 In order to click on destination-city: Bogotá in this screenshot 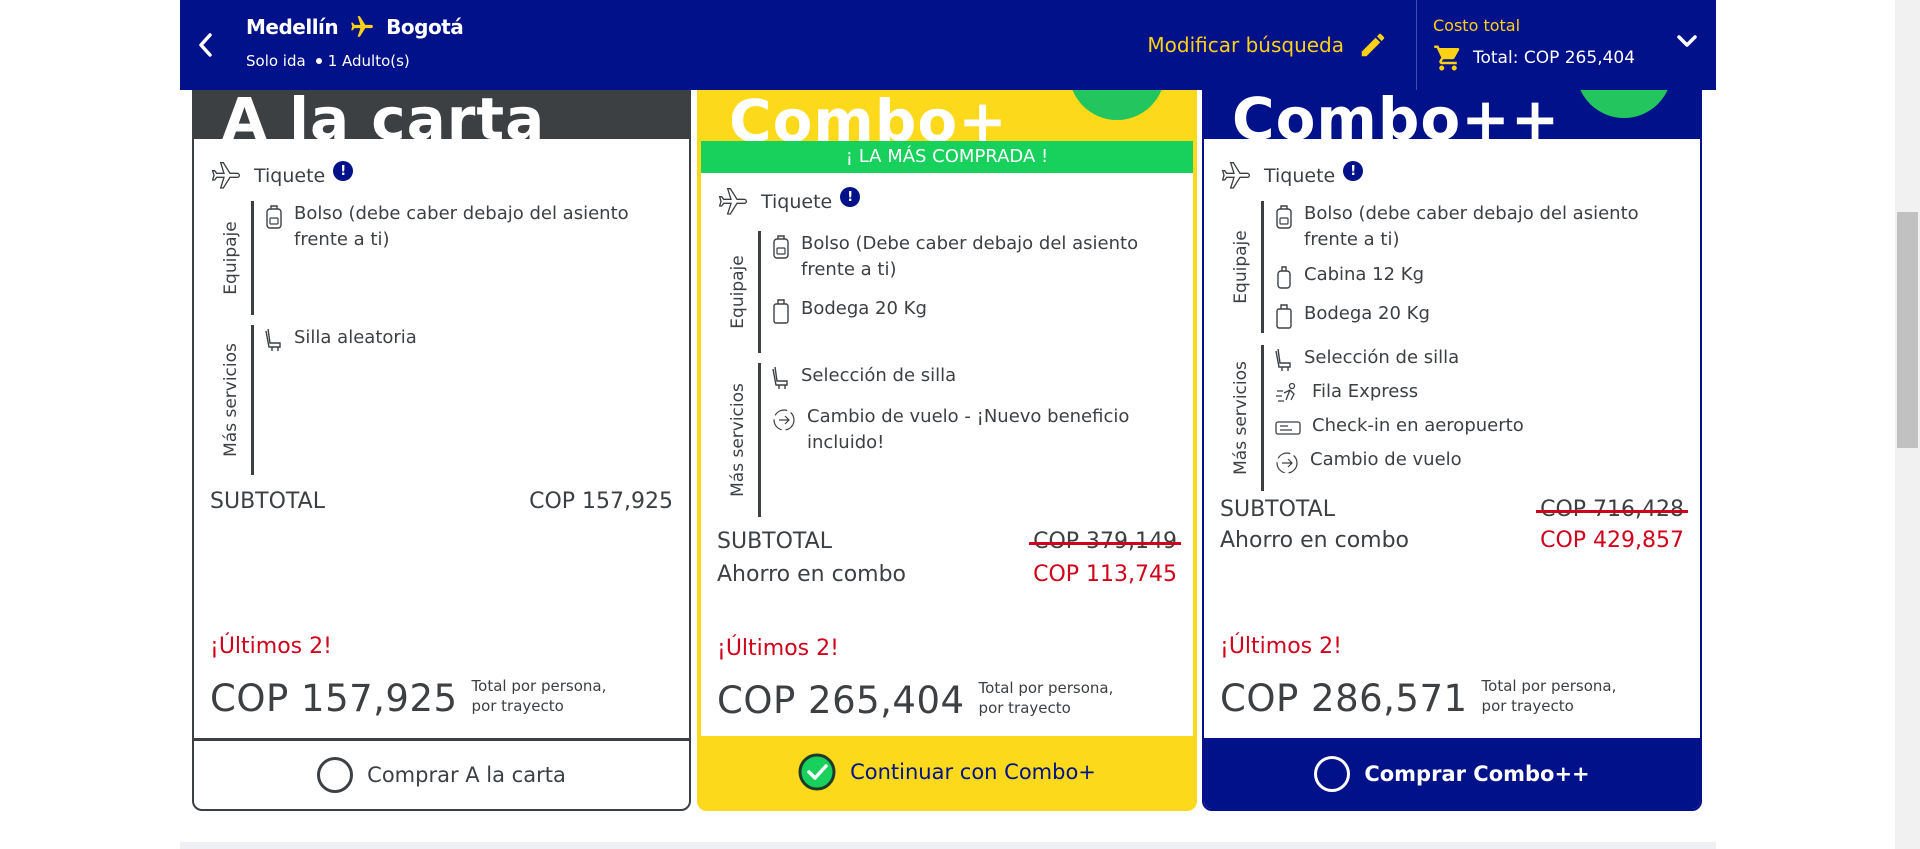, I will do `click(425, 27)`.